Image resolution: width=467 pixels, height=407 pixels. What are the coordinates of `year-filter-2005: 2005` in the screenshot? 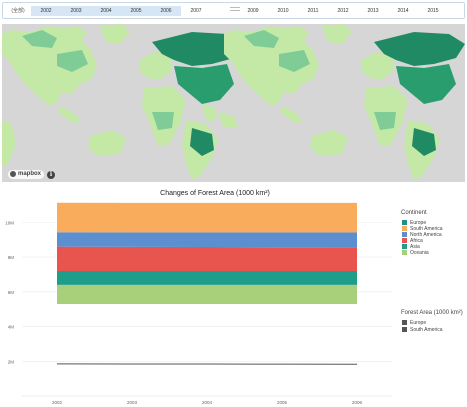 It's located at (136, 11).